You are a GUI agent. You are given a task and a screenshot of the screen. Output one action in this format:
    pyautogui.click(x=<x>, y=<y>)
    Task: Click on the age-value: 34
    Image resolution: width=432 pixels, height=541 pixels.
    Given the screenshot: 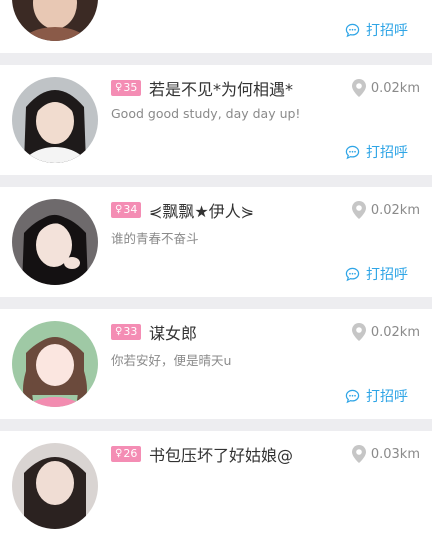 What is the action you would take?
    pyautogui.click(x=130, y=209)
    